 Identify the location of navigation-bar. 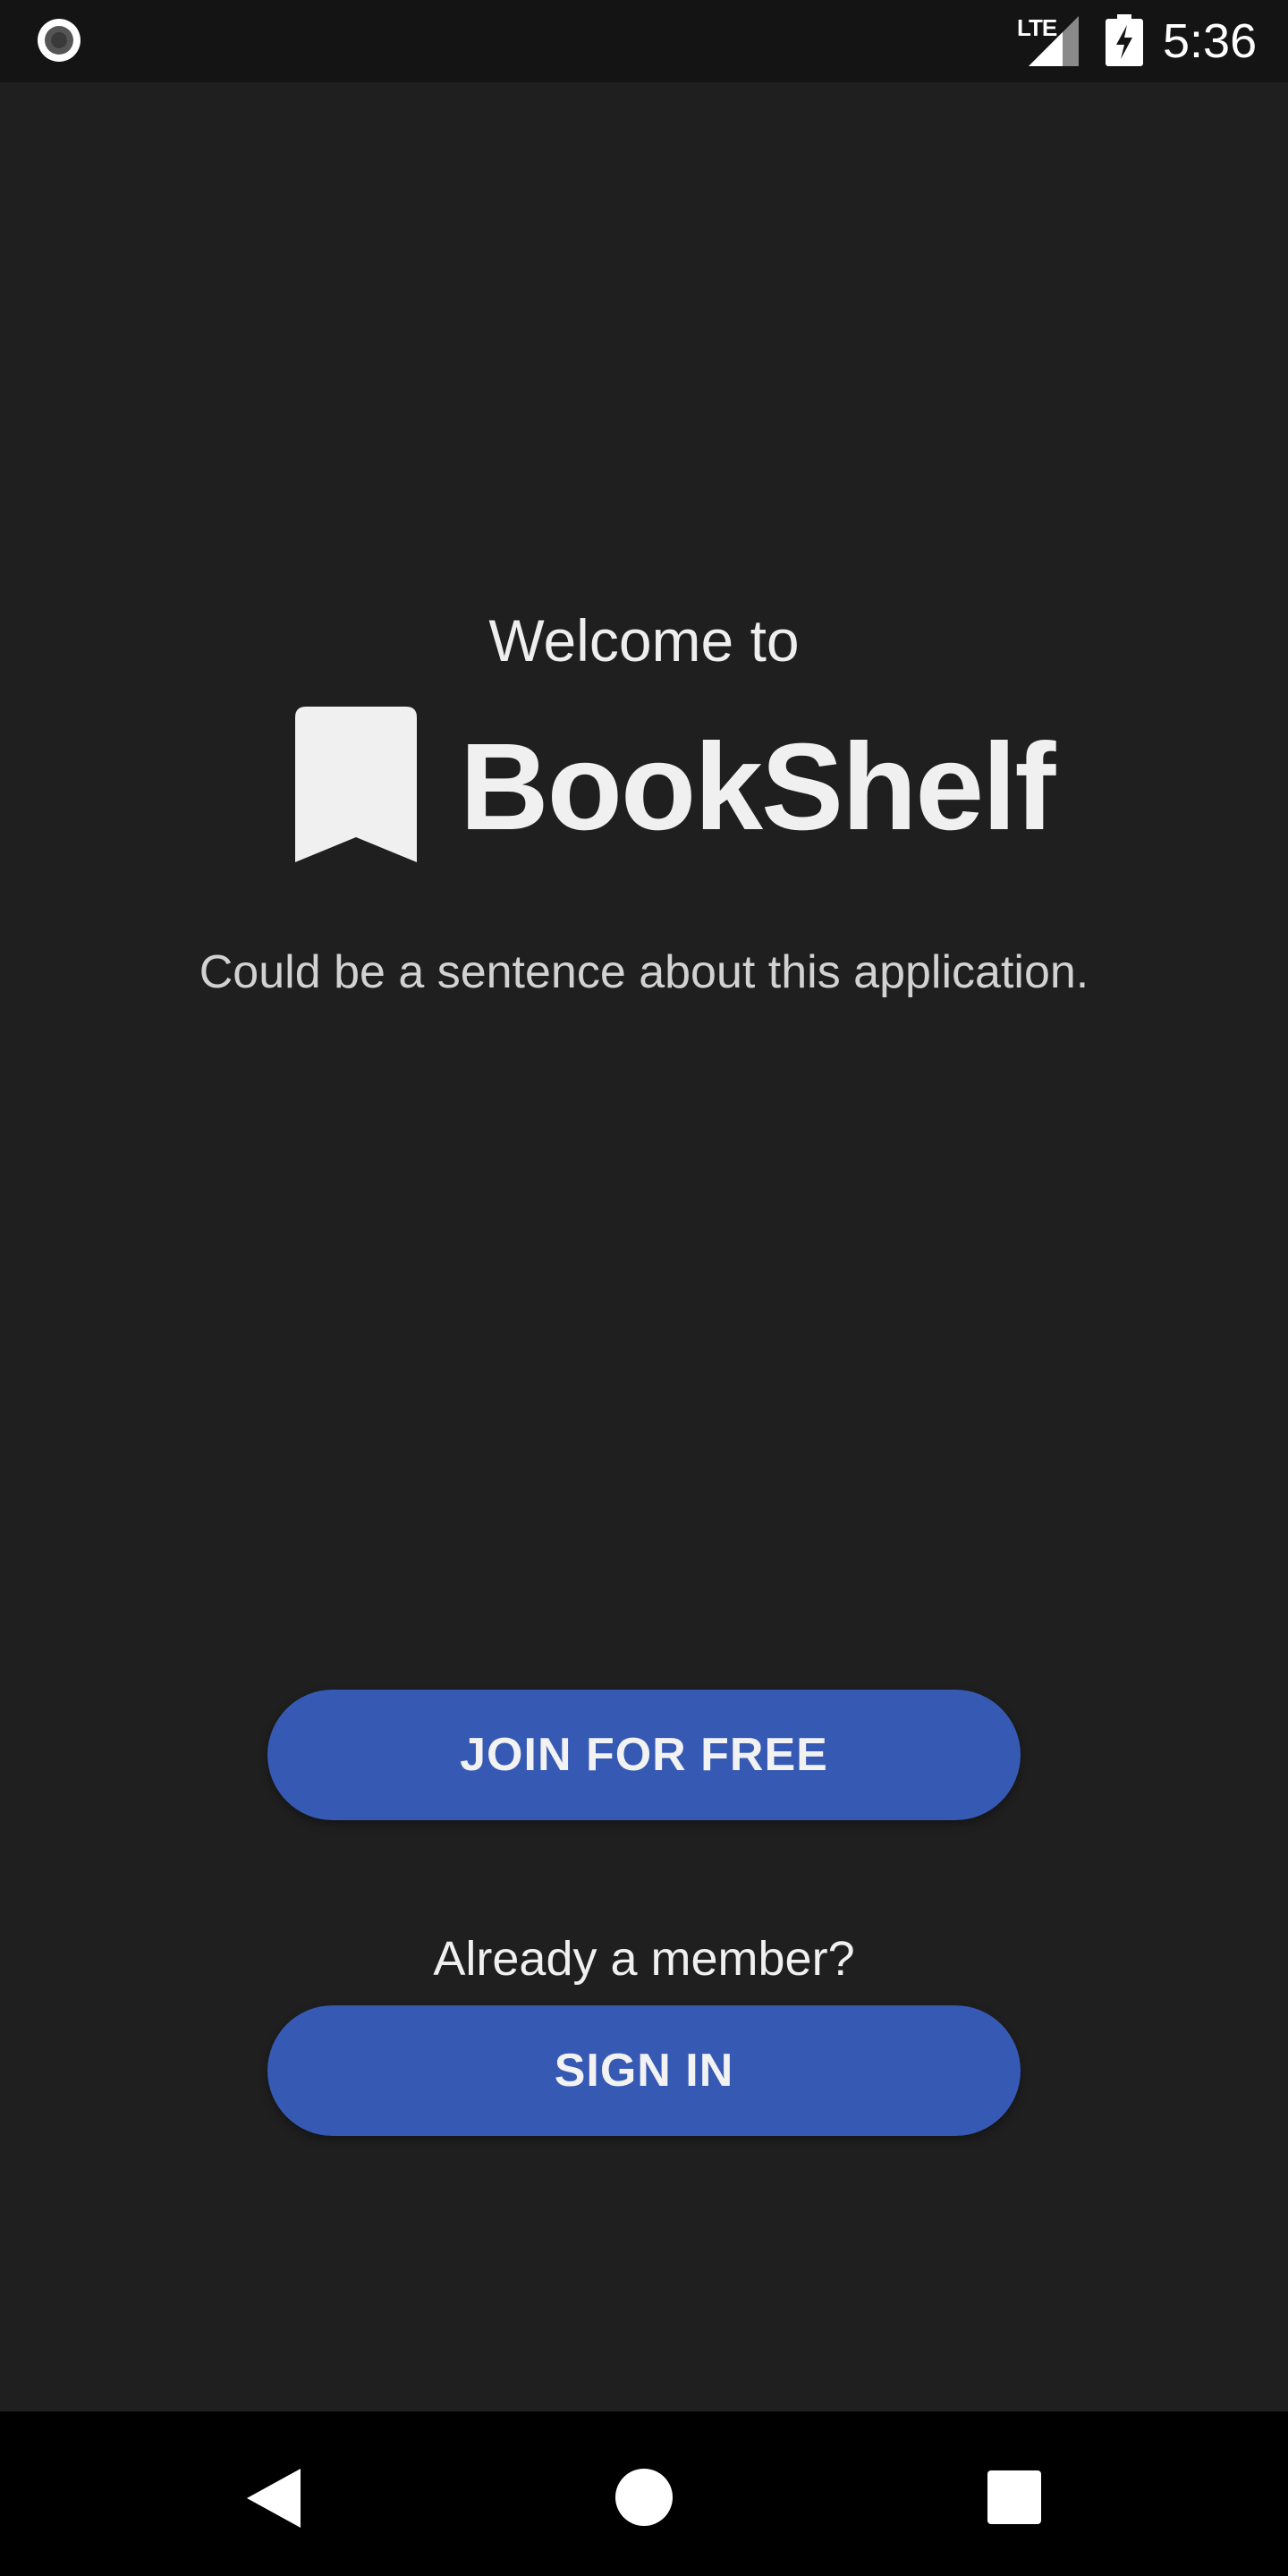
(644, 2493).